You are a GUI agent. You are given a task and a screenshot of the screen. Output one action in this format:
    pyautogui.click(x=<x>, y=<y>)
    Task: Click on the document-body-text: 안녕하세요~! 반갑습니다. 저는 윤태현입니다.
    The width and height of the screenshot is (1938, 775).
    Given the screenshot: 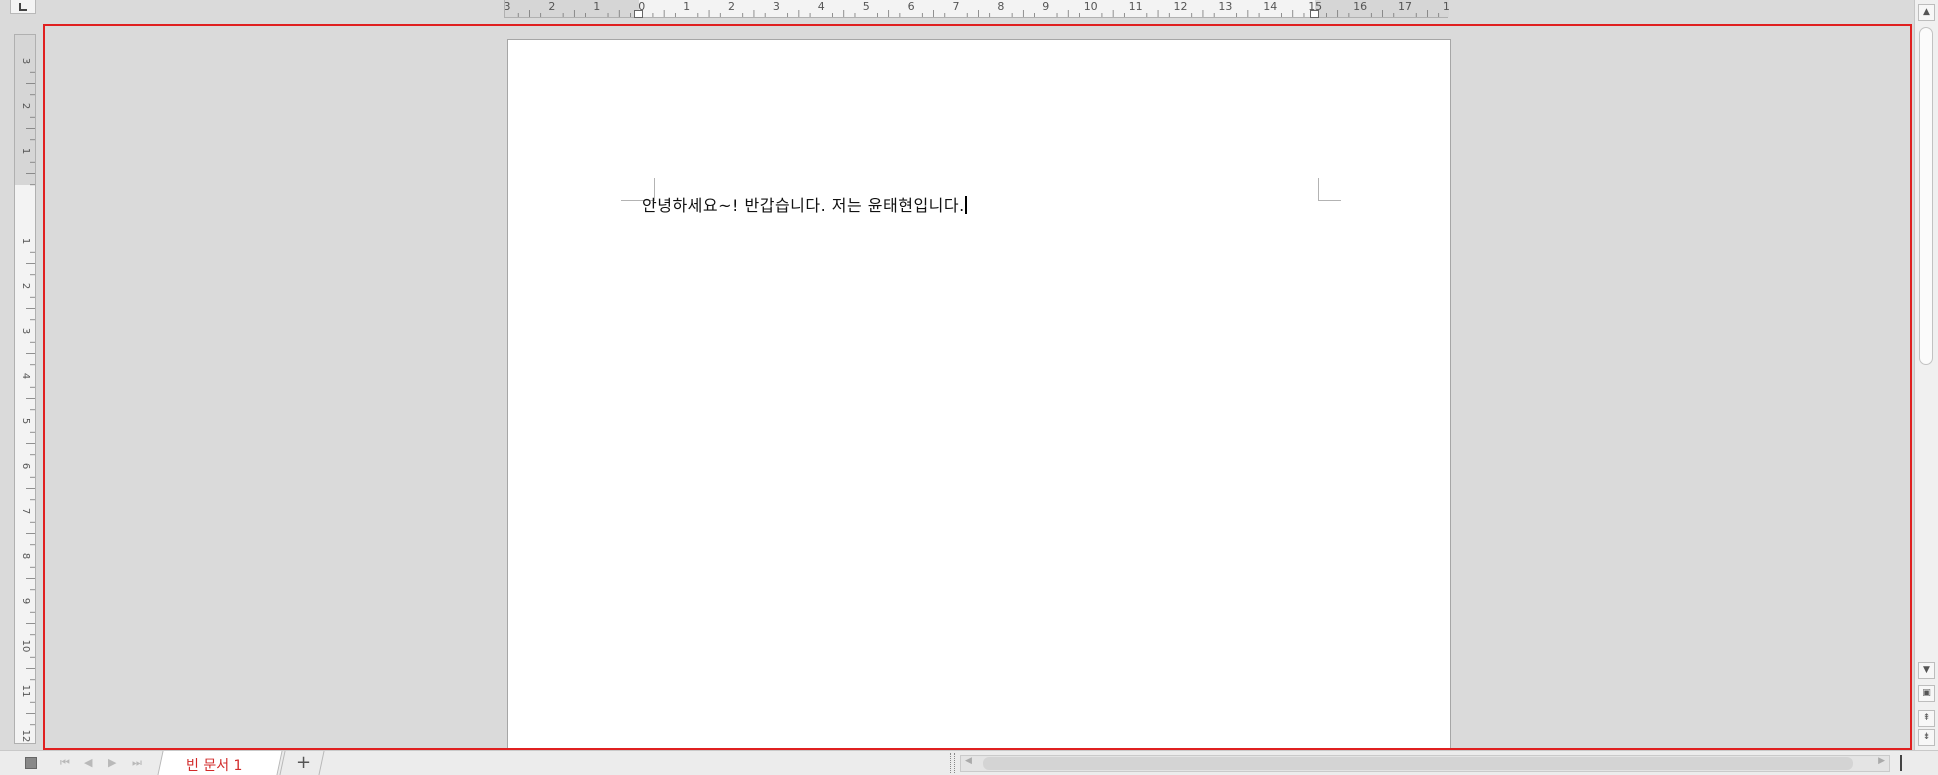 What is the action you would take?
    pyautogui.click(x=804, y=204)
    